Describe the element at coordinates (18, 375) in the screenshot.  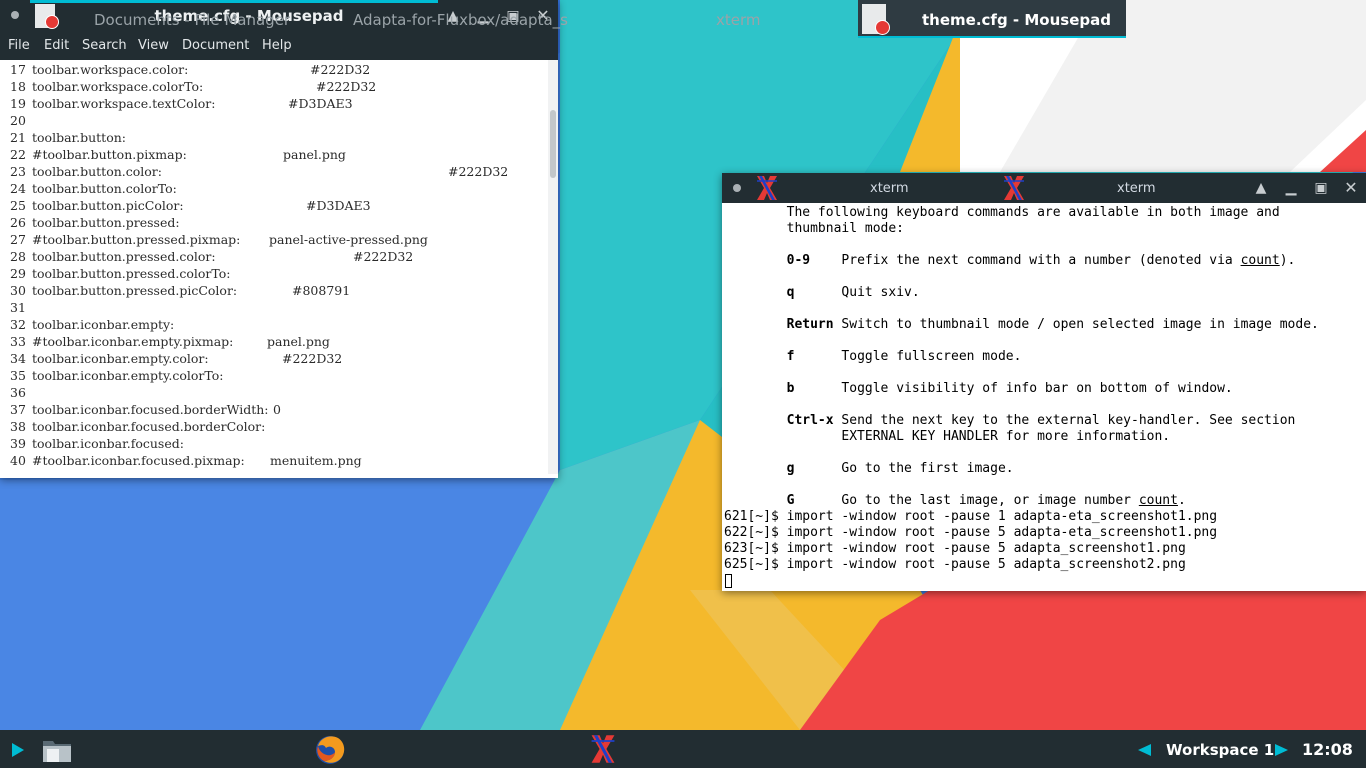
I see `line-number: 35` at that location.